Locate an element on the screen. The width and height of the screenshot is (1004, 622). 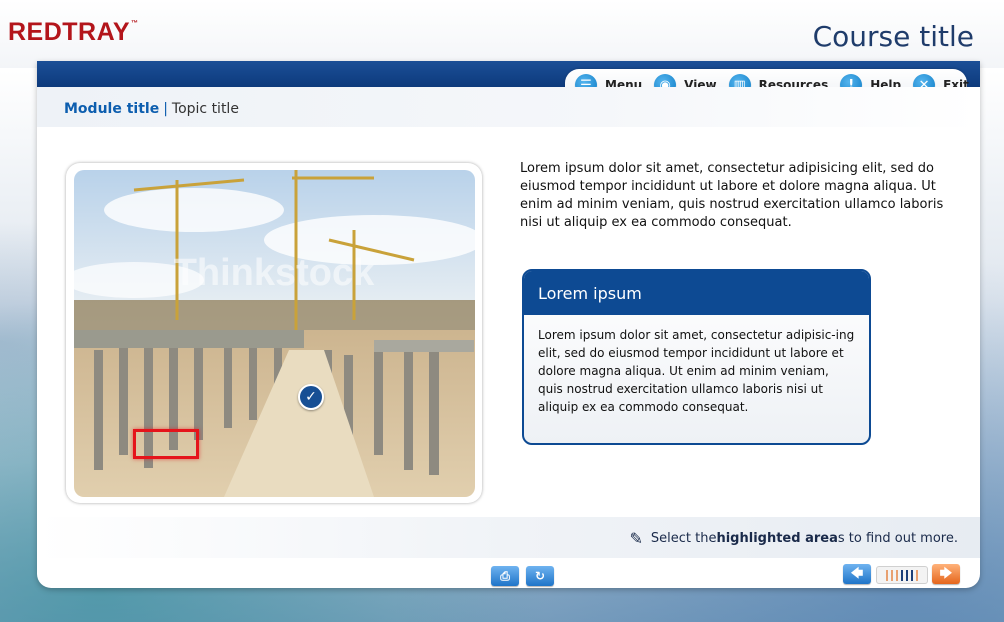
redtray-logo: REDTRAY™ is located at coordinates (73, 32).